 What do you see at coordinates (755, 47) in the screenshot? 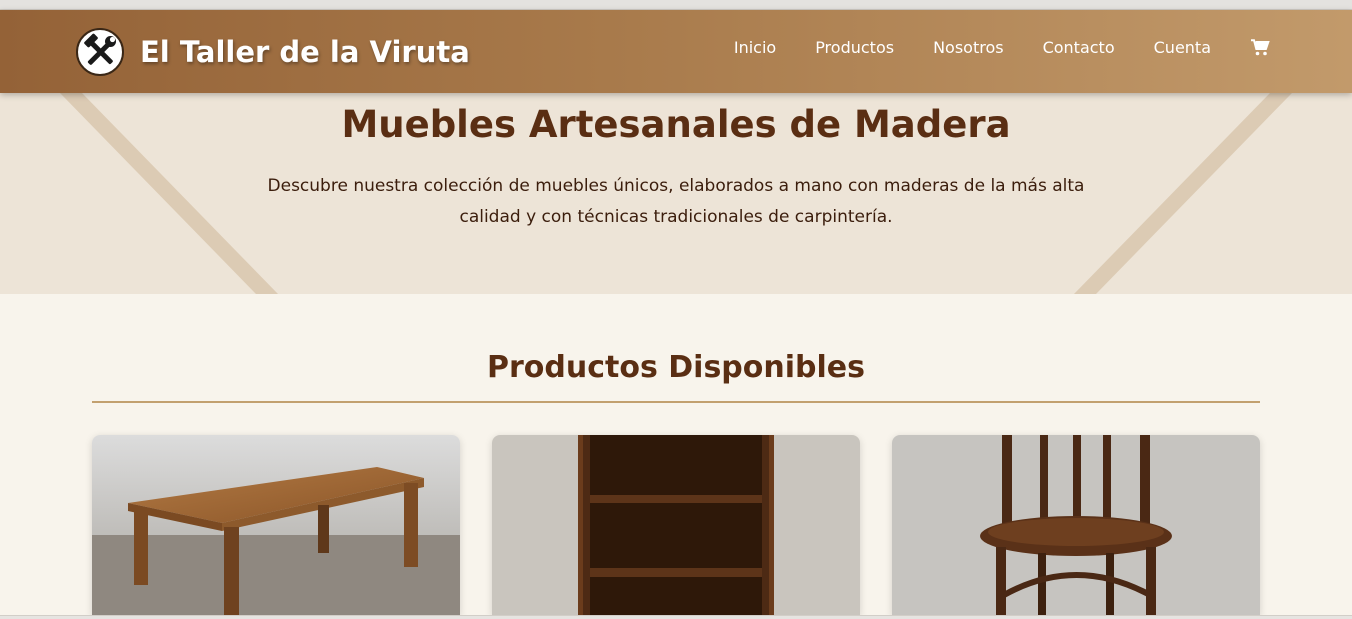
I see `nav-item-inicio: Inicio` at bounding box center [755, 47].